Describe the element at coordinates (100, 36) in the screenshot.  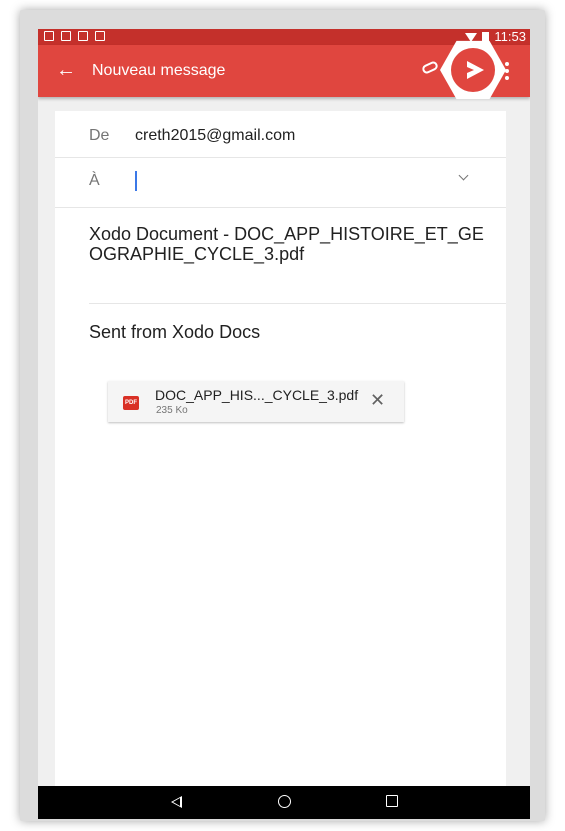
I see `edit-icon` at that location.